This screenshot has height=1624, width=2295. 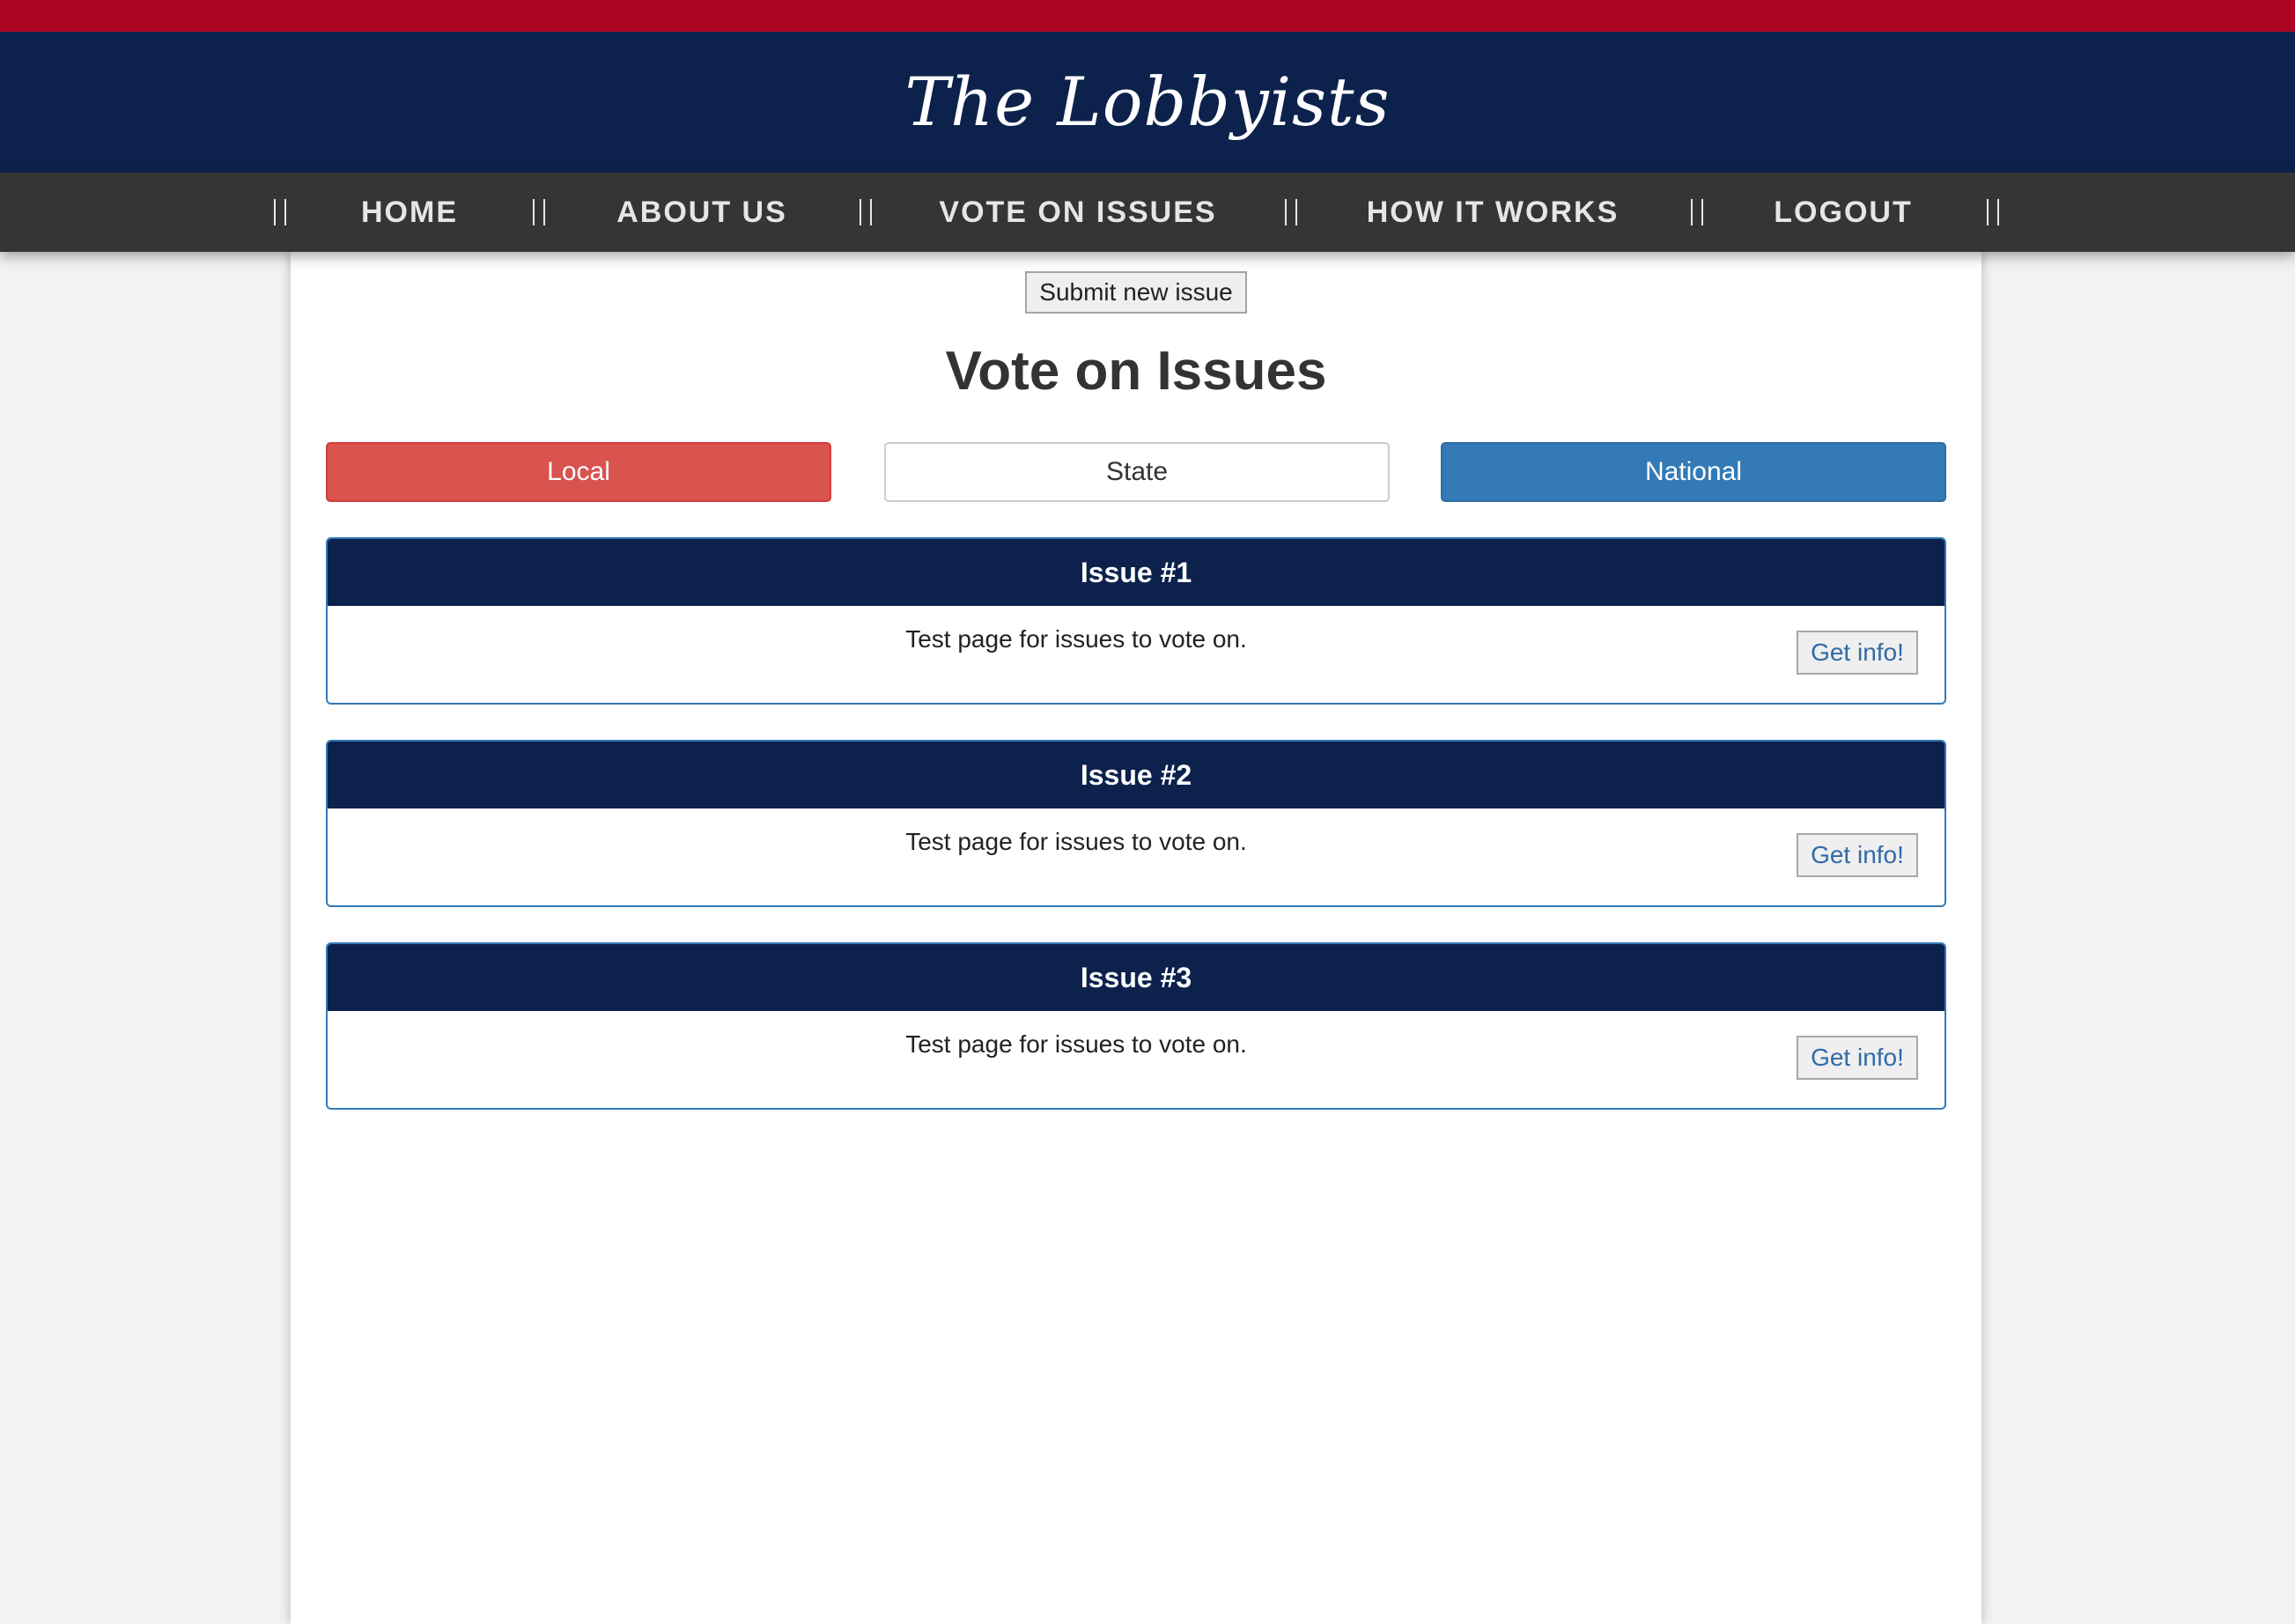 What do you see at coordinates (1137, 472) in the screenshot?
I see `filter-state-button: State` at bounding box center [1137, 472].